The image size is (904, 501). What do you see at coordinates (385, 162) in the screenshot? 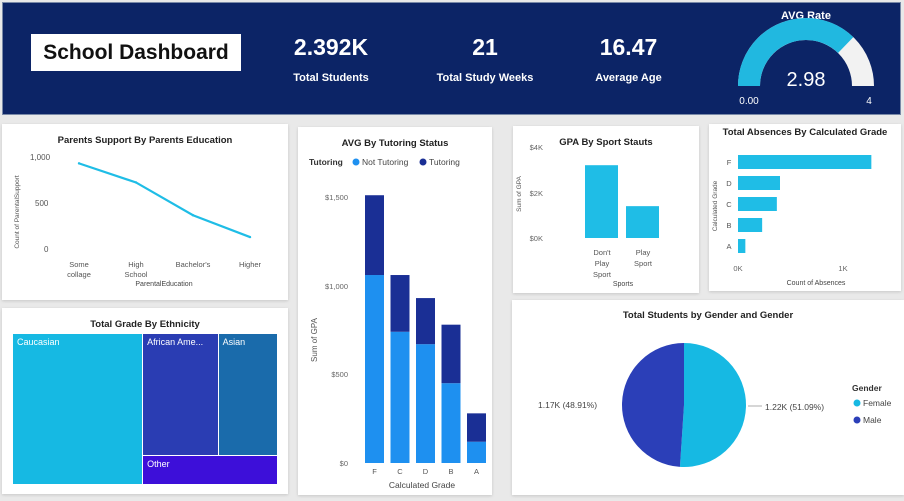
I see `legend-label: Not Tutoring` at bounding box center [385, 162].